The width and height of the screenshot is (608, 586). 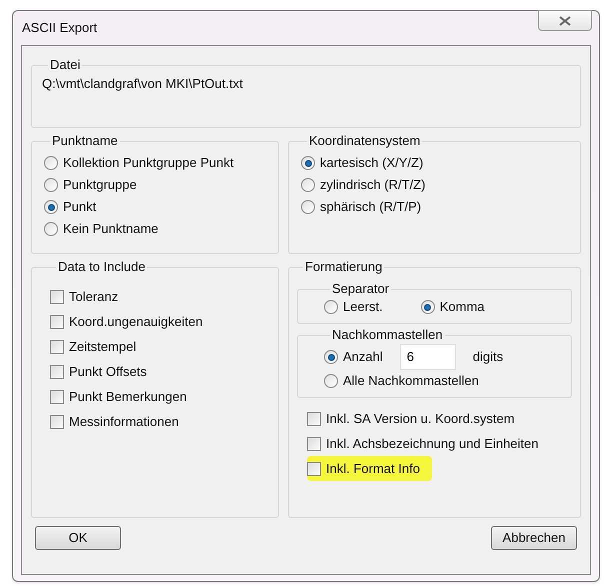 I want to click on radio-label: Alle Nachkommastellen, so click(x=411, y=381).